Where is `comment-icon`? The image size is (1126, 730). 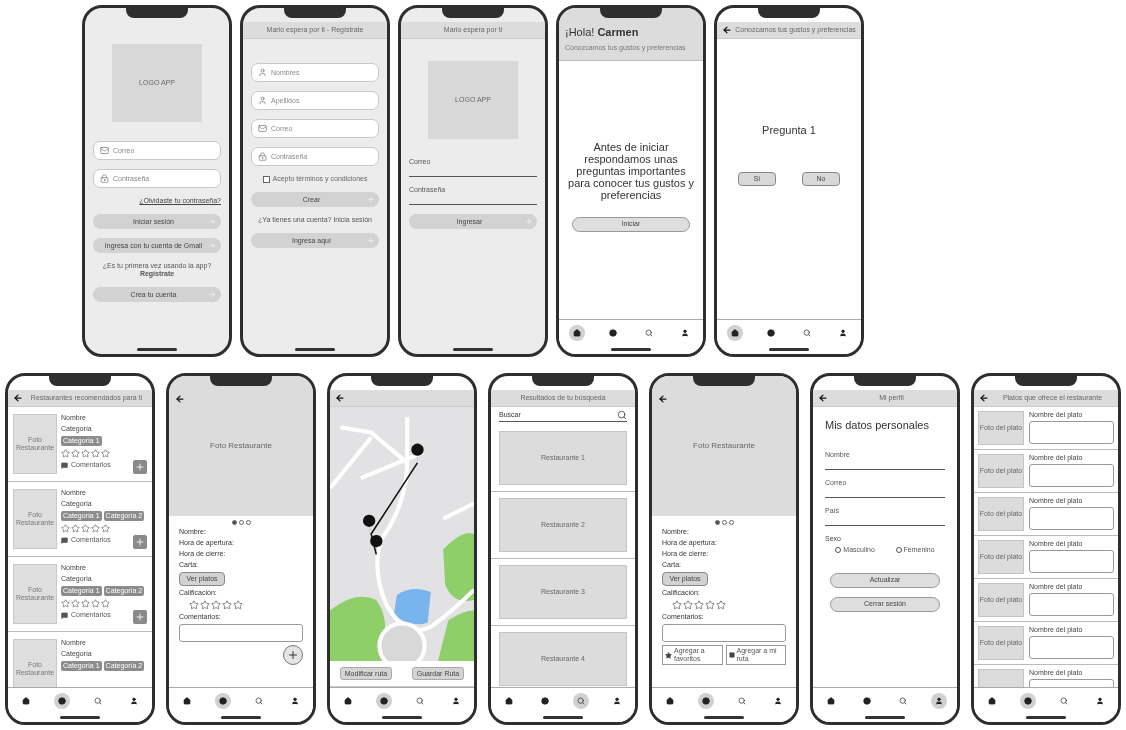
comment-icon is located at coordinates (64, 465).